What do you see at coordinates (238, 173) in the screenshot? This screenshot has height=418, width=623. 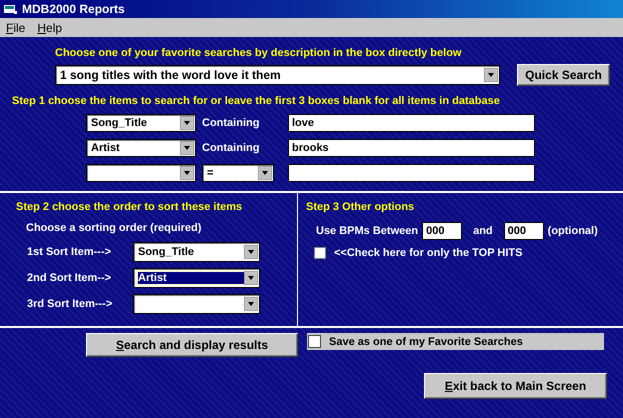 I see `dropdown: =` at bounding box center [238, 173].